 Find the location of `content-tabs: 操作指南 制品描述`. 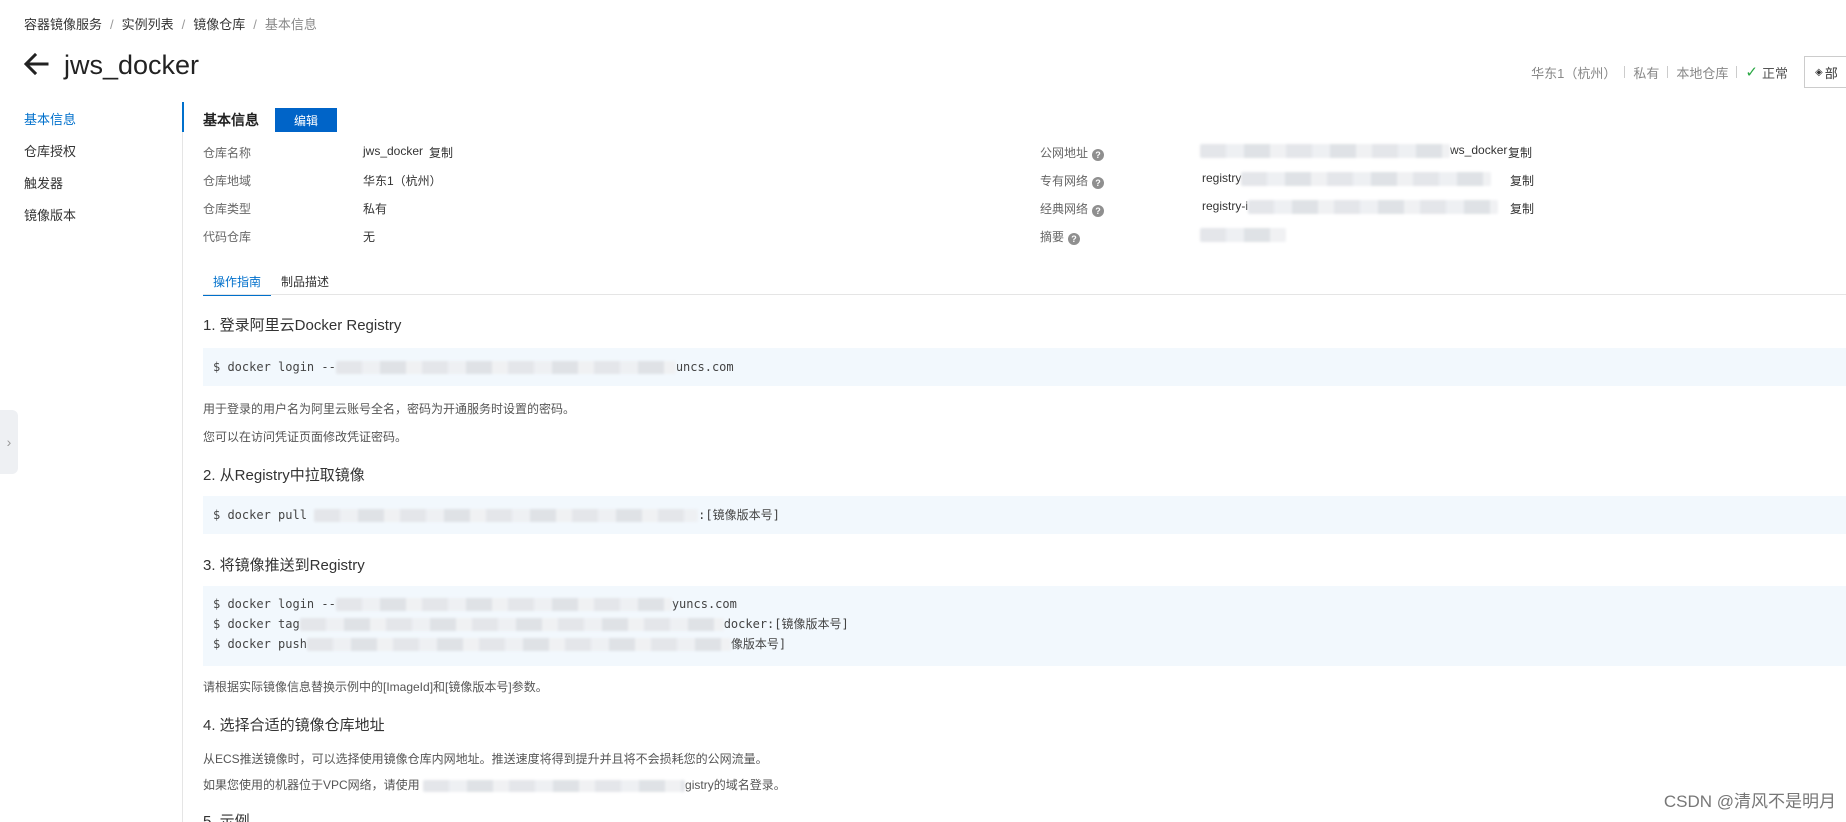

content-tabs: 操作指南 制品描述 is located at coordinates (271, 284).